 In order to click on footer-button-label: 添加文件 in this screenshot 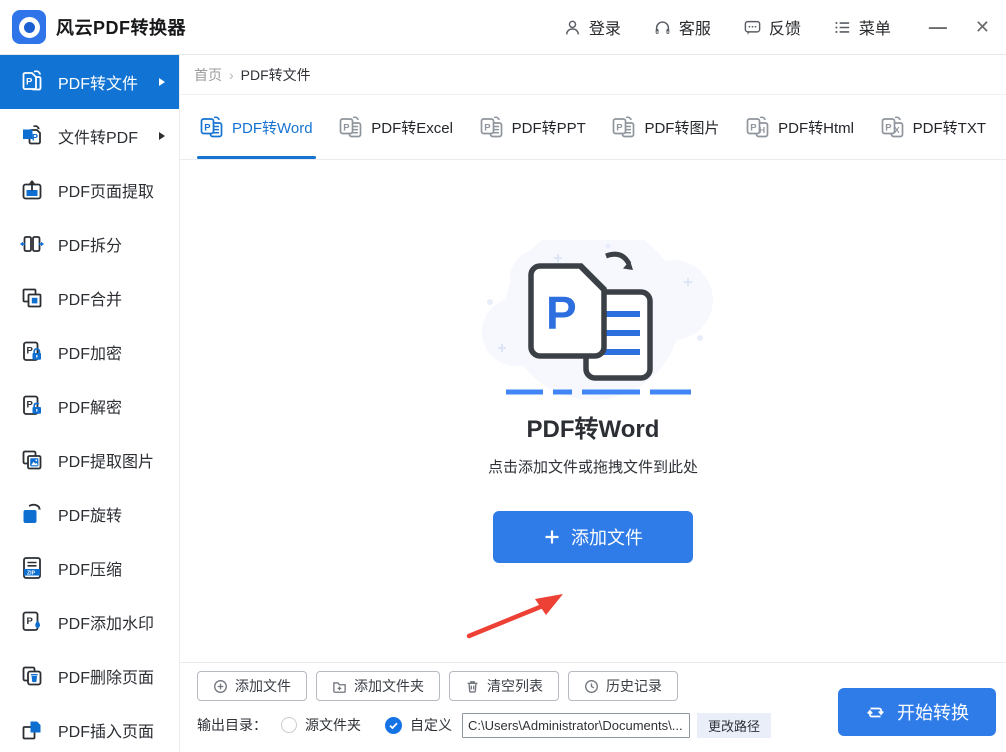, I will do `click(263, 686)`.